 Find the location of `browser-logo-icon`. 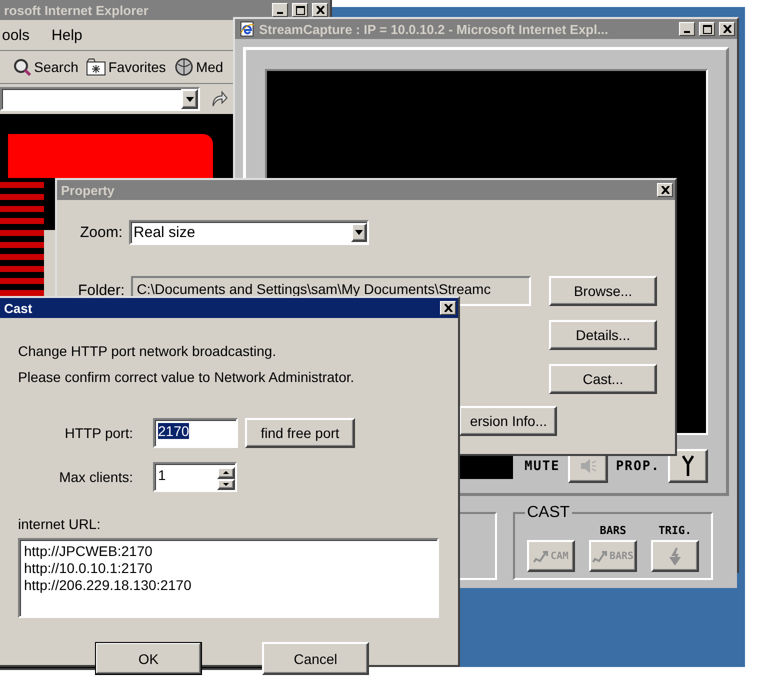

browser-logo-icon is located at coordinates (247, 29).